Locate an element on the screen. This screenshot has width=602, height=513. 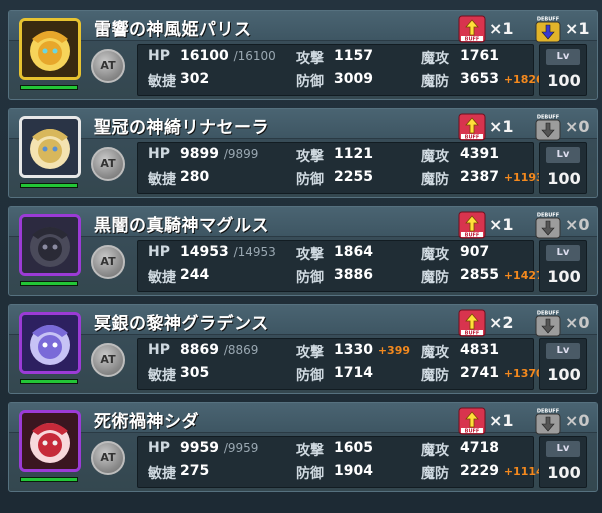
hp-value: 16100 is located at coordinates (204, 56).